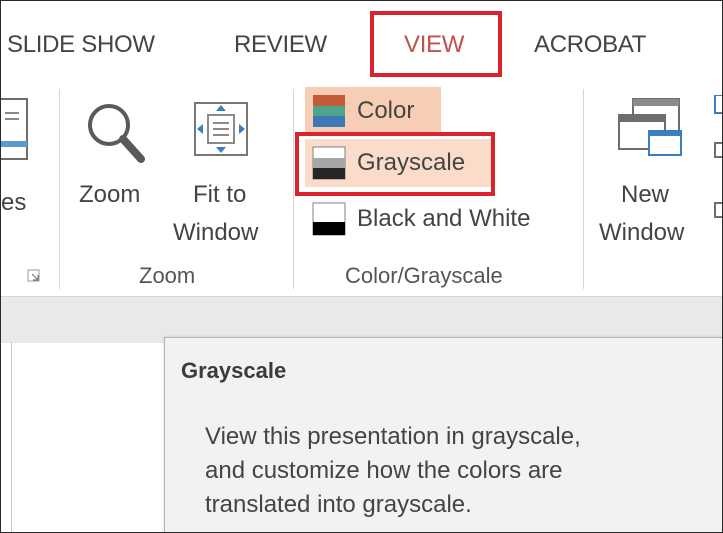 The height and width of the screenshot is (533, 723). What do you see at coordinates (81, 45) in the screenshot?
I see `tab-slide-show: SLIDE SHOW` at bounding box center [81, 45].